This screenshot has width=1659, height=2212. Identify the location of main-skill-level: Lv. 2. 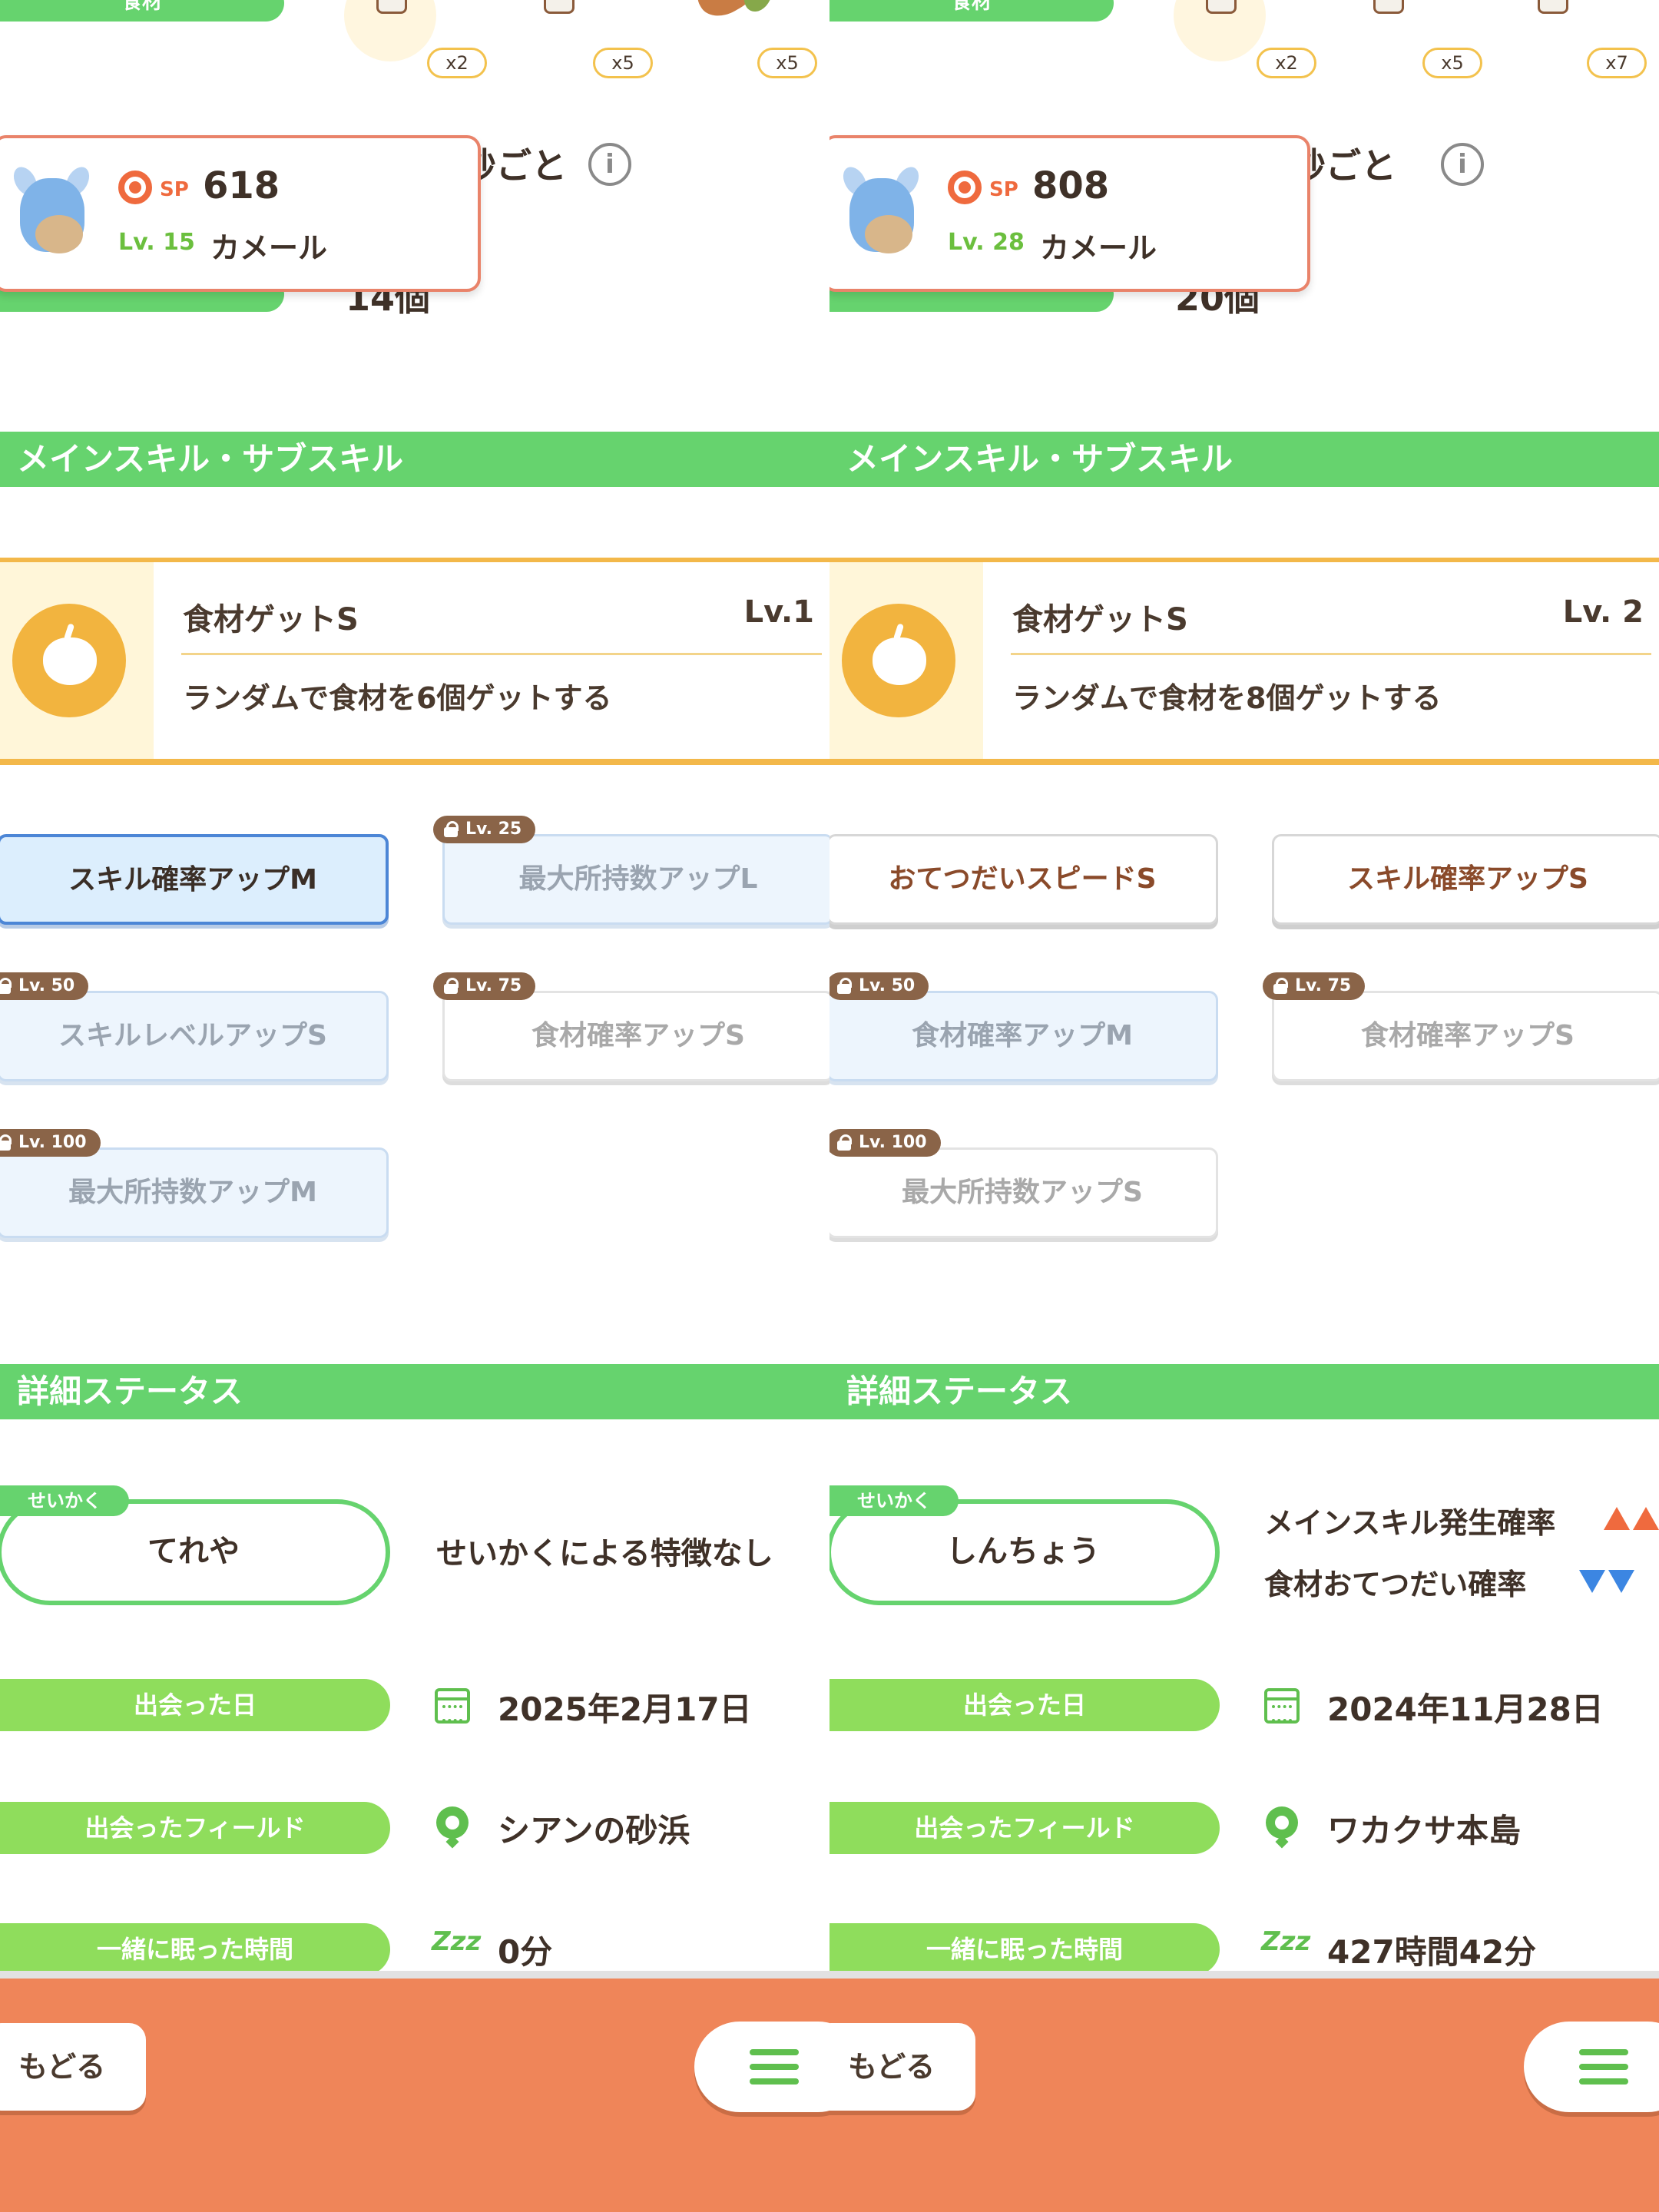
(1603, 612).